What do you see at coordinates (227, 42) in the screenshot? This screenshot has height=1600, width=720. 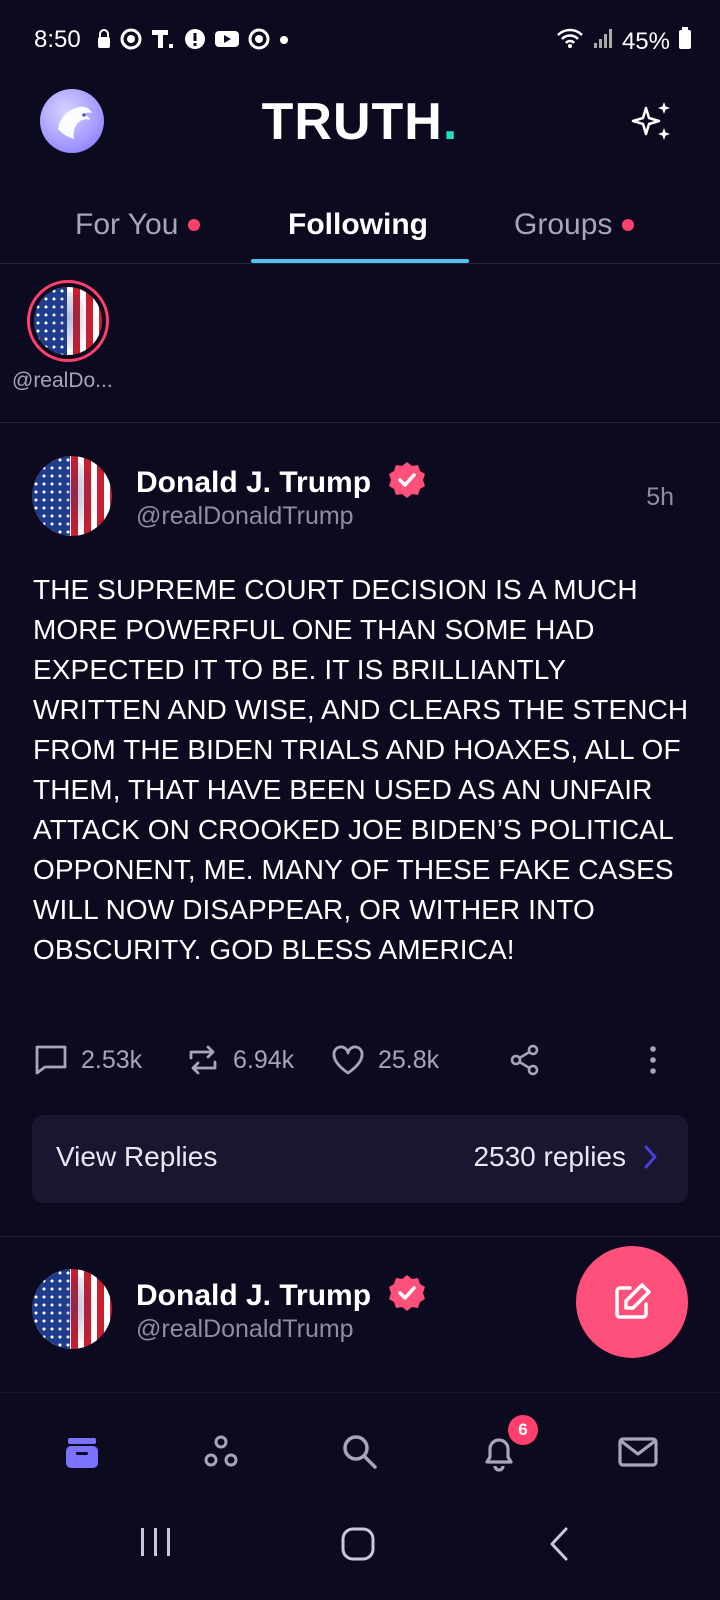 I see `youtube-notification-icon` at bounding box center [227, 42].